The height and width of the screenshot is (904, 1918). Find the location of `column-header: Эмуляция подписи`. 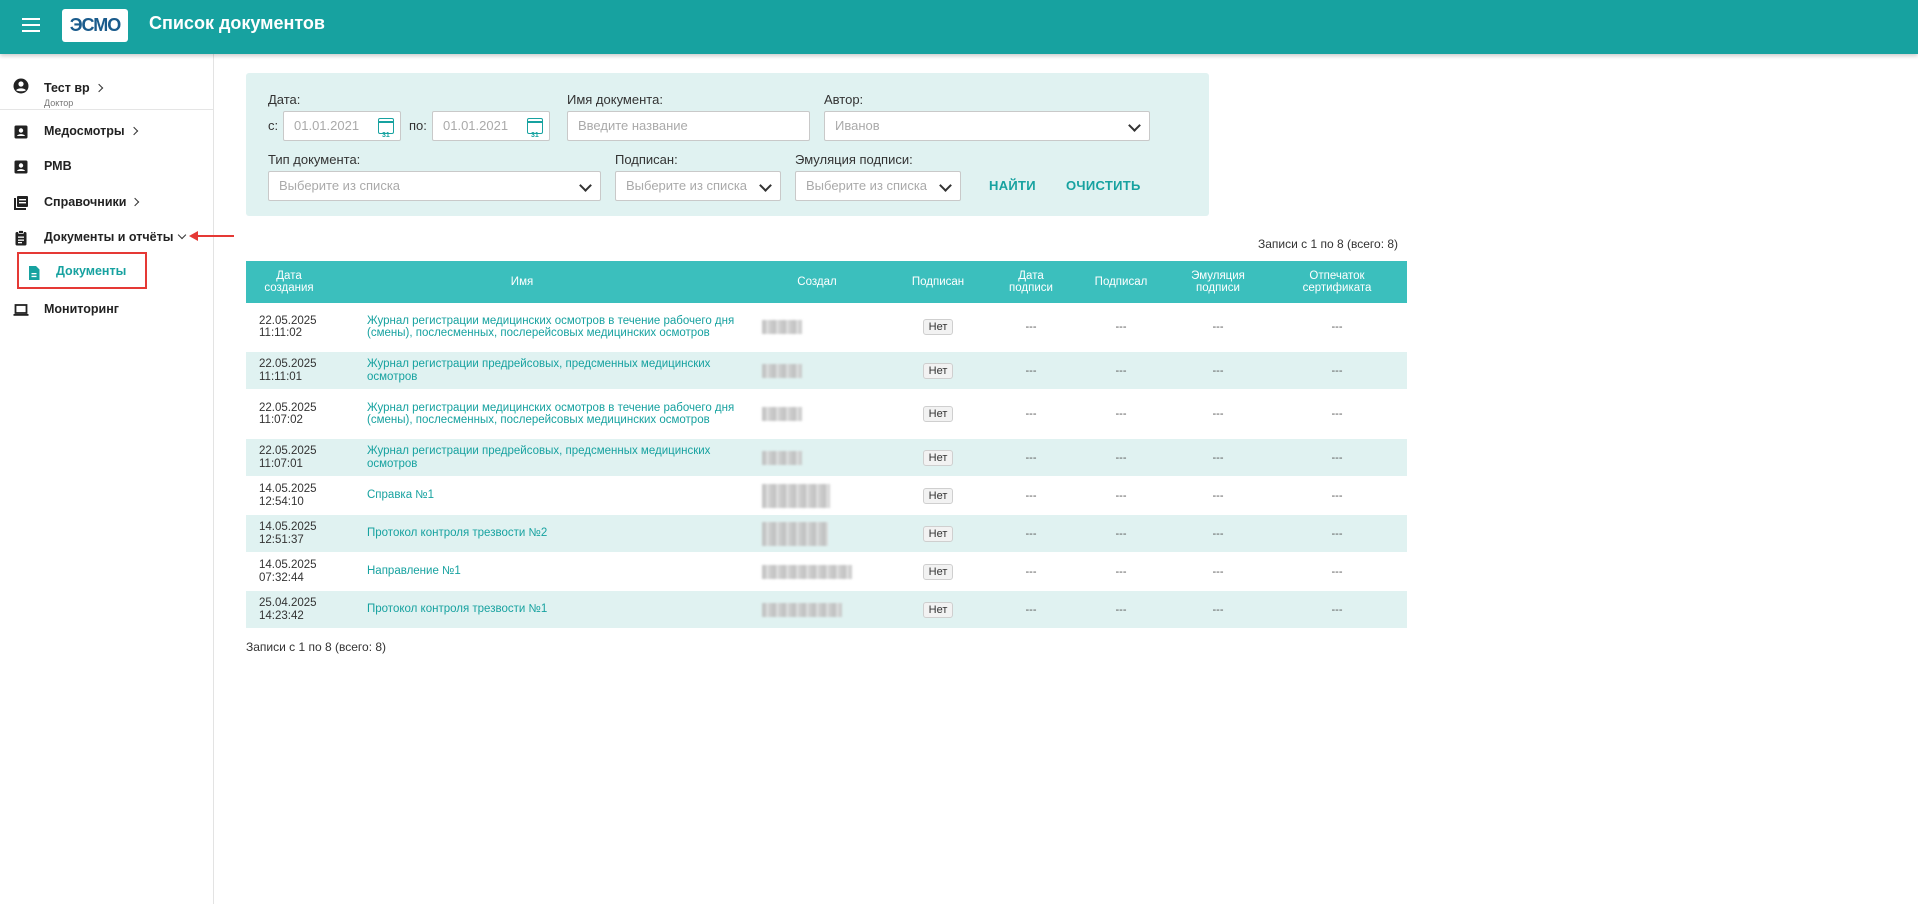

column-header: Эмуляция подписи is located at coordinates (1218, 282).